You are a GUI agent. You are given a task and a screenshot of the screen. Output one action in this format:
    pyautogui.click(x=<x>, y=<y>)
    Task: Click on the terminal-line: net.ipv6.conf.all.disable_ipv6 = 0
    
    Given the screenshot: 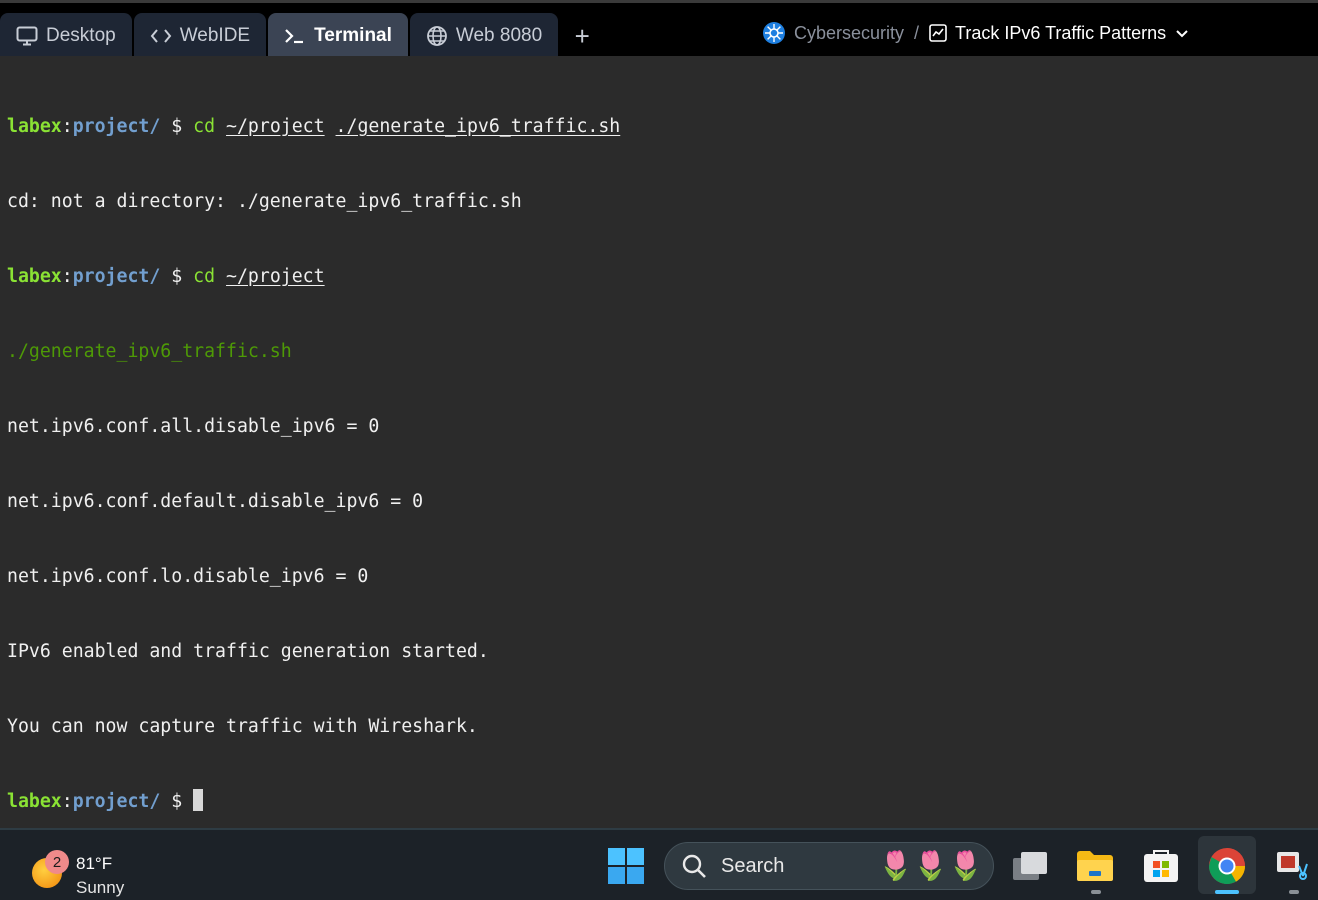 What is the action you would take?
    pyautogui.click(x=193, y=426)
    